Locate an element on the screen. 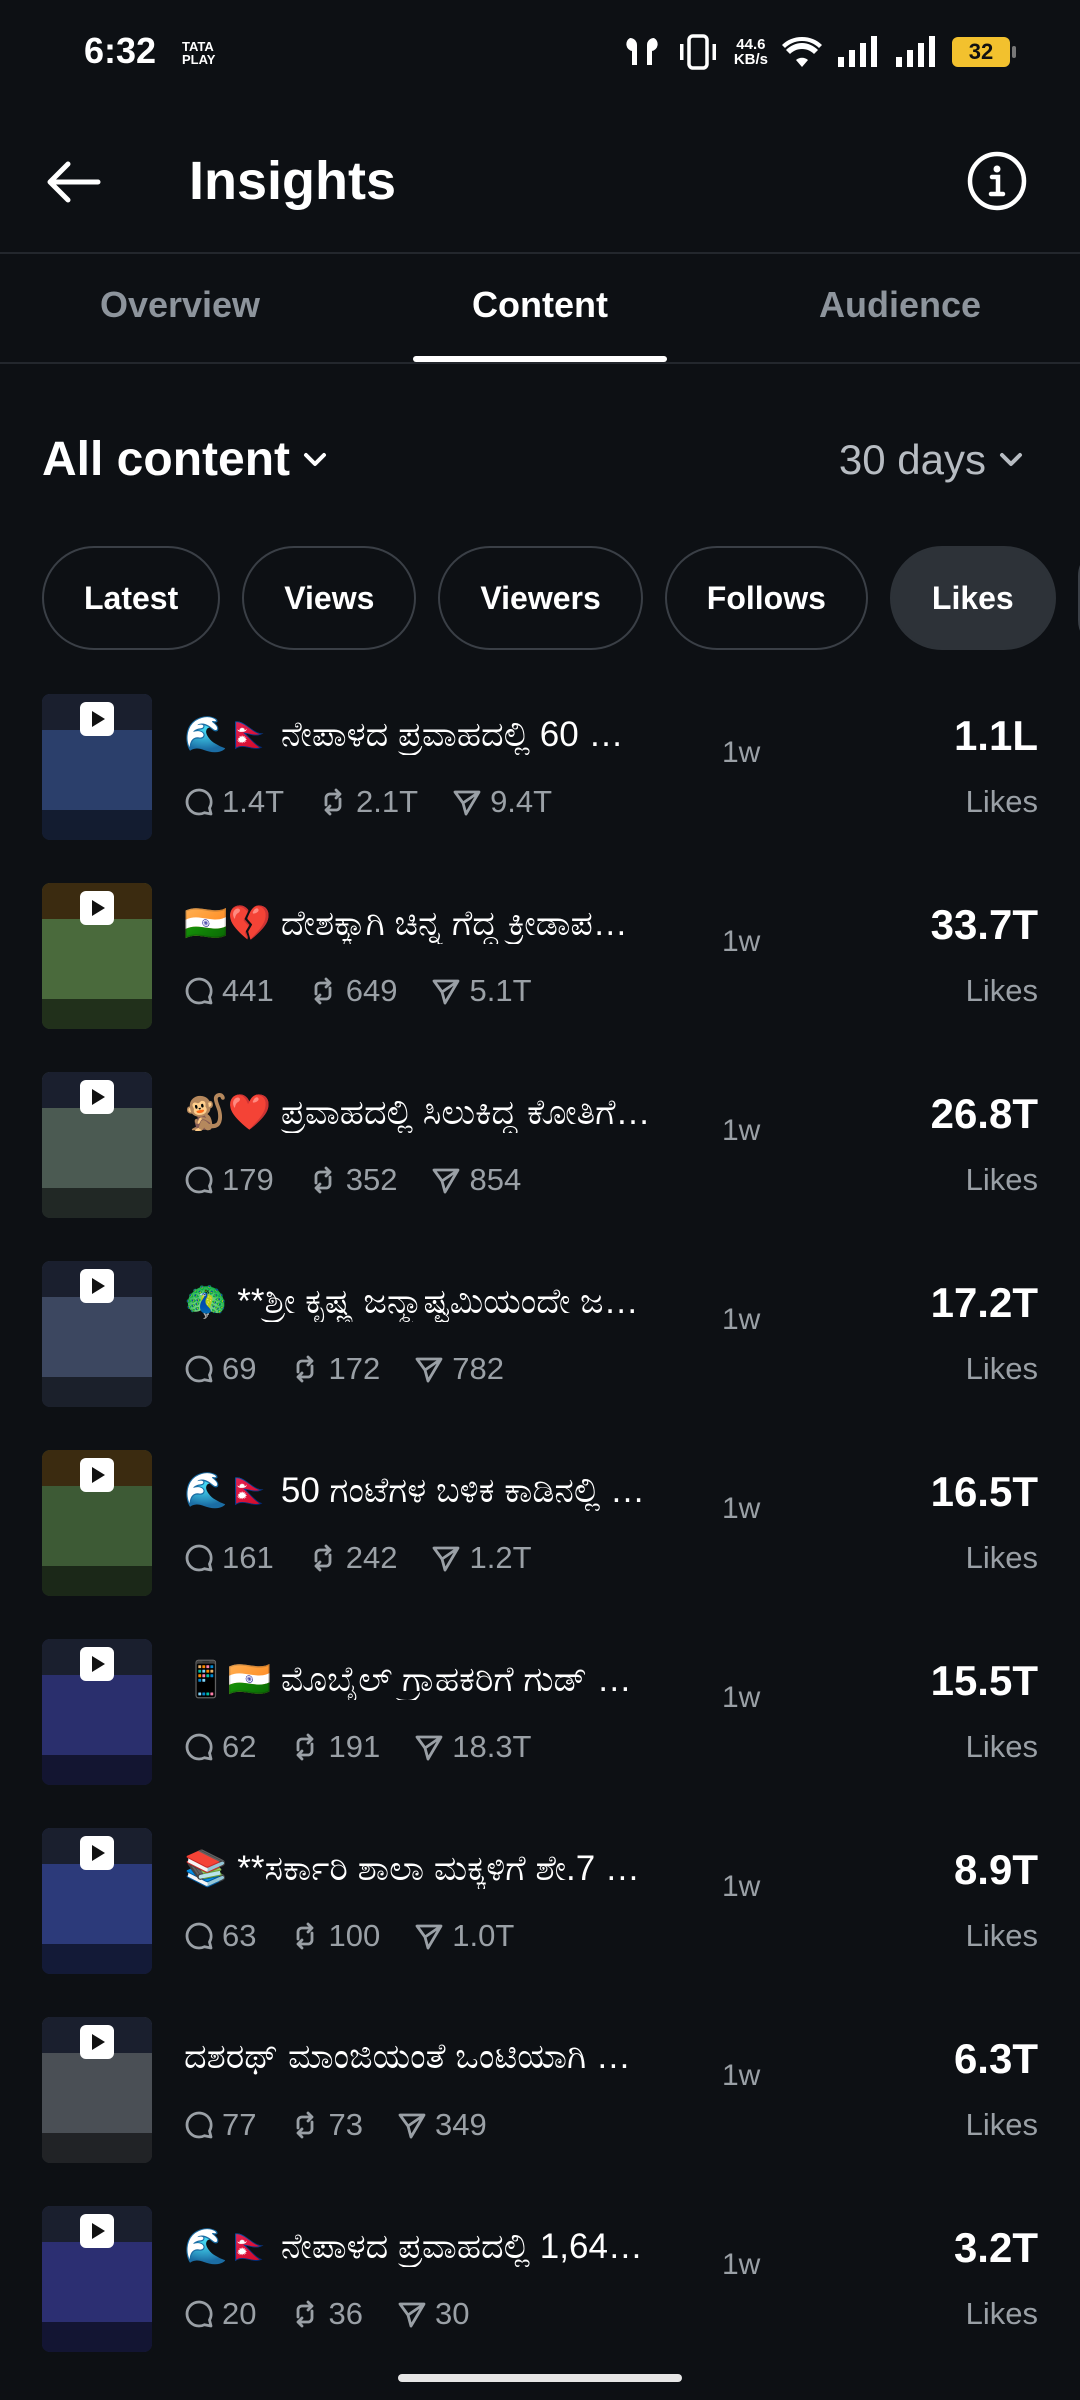  reposts-stat: 649 is located at coordinates (352, 991).